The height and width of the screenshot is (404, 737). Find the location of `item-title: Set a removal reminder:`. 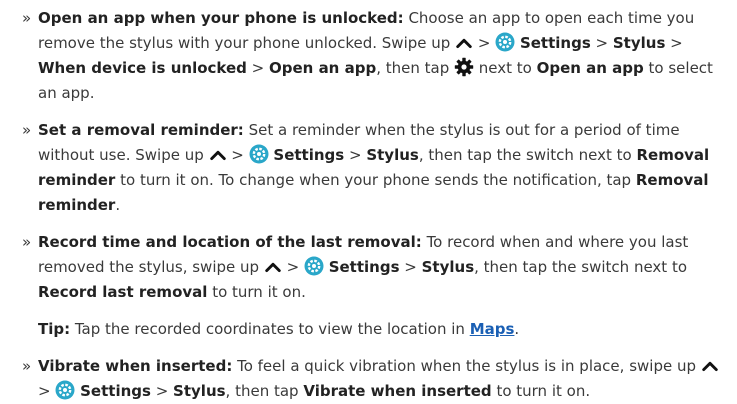

item-title: Set a removal reminder: is located at coordinates (141, 130).